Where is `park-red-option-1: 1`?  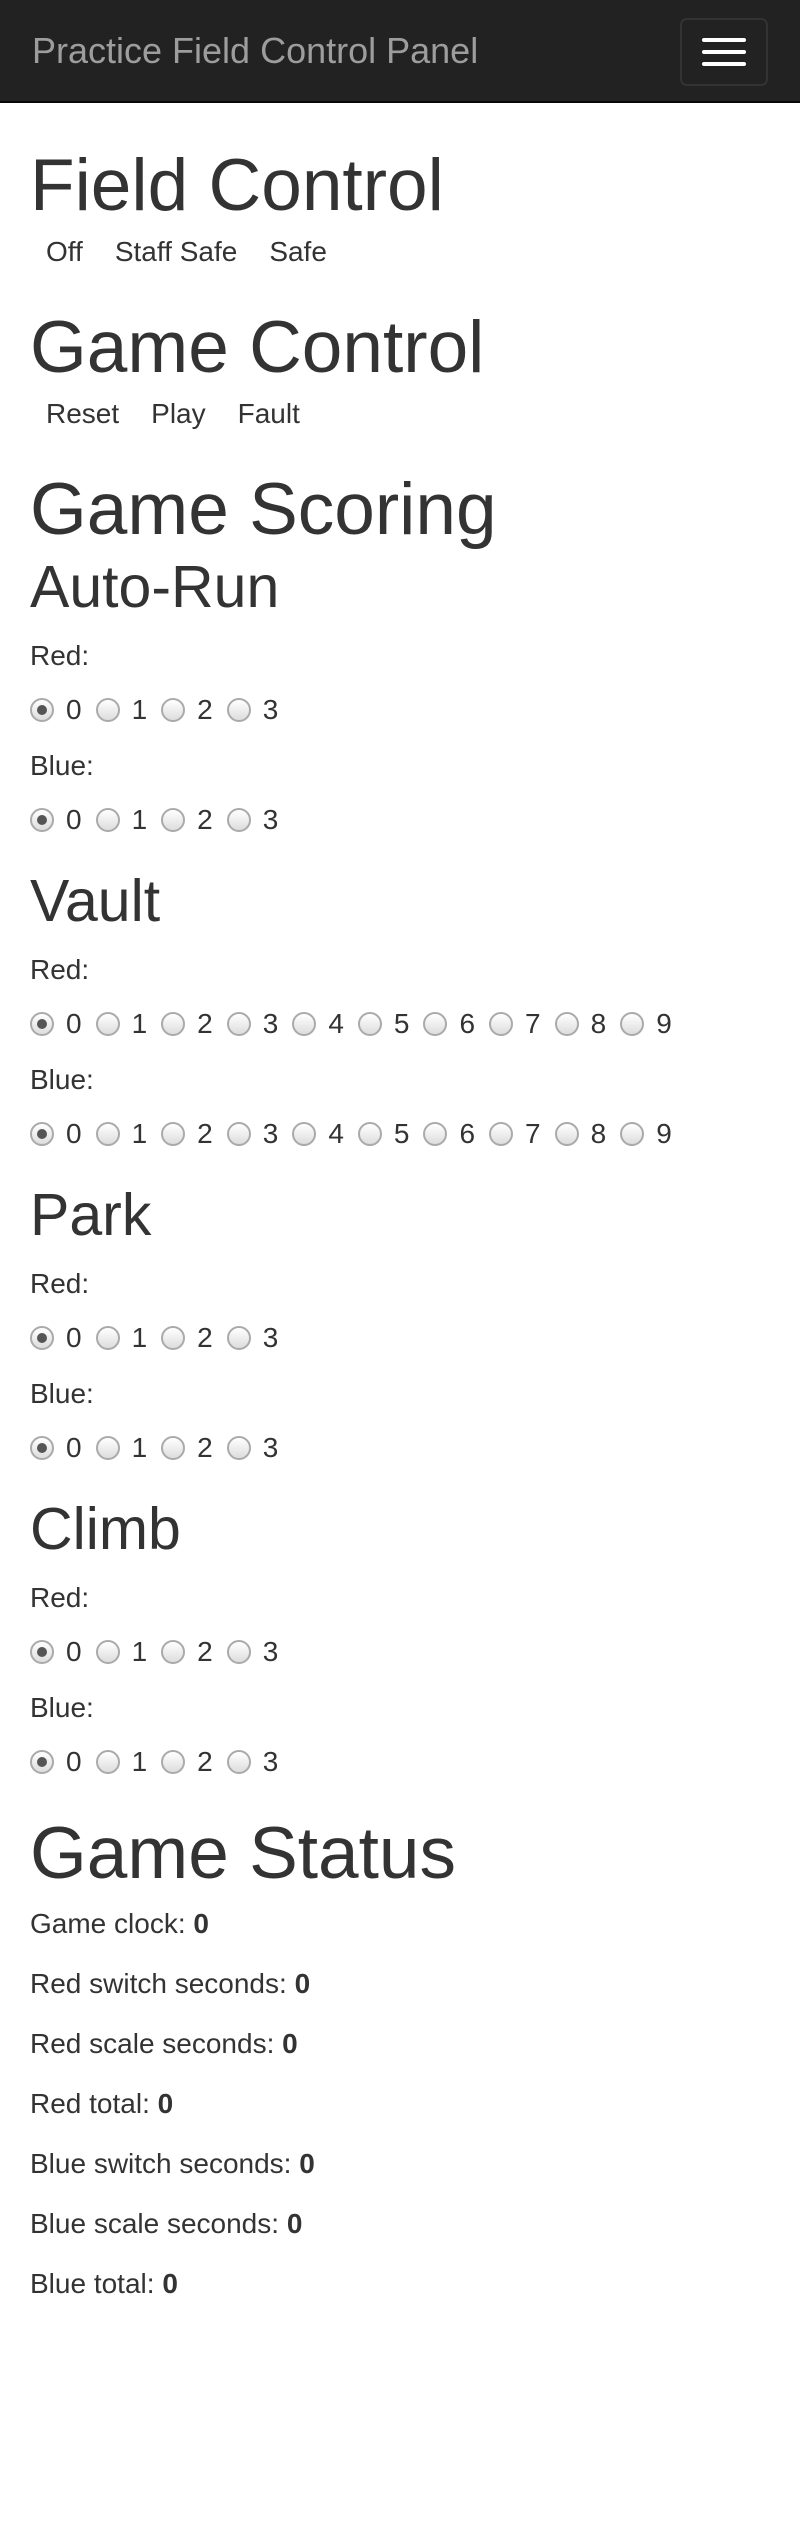
park-red-option-1: 1 is located at coordinates (121, 1338).